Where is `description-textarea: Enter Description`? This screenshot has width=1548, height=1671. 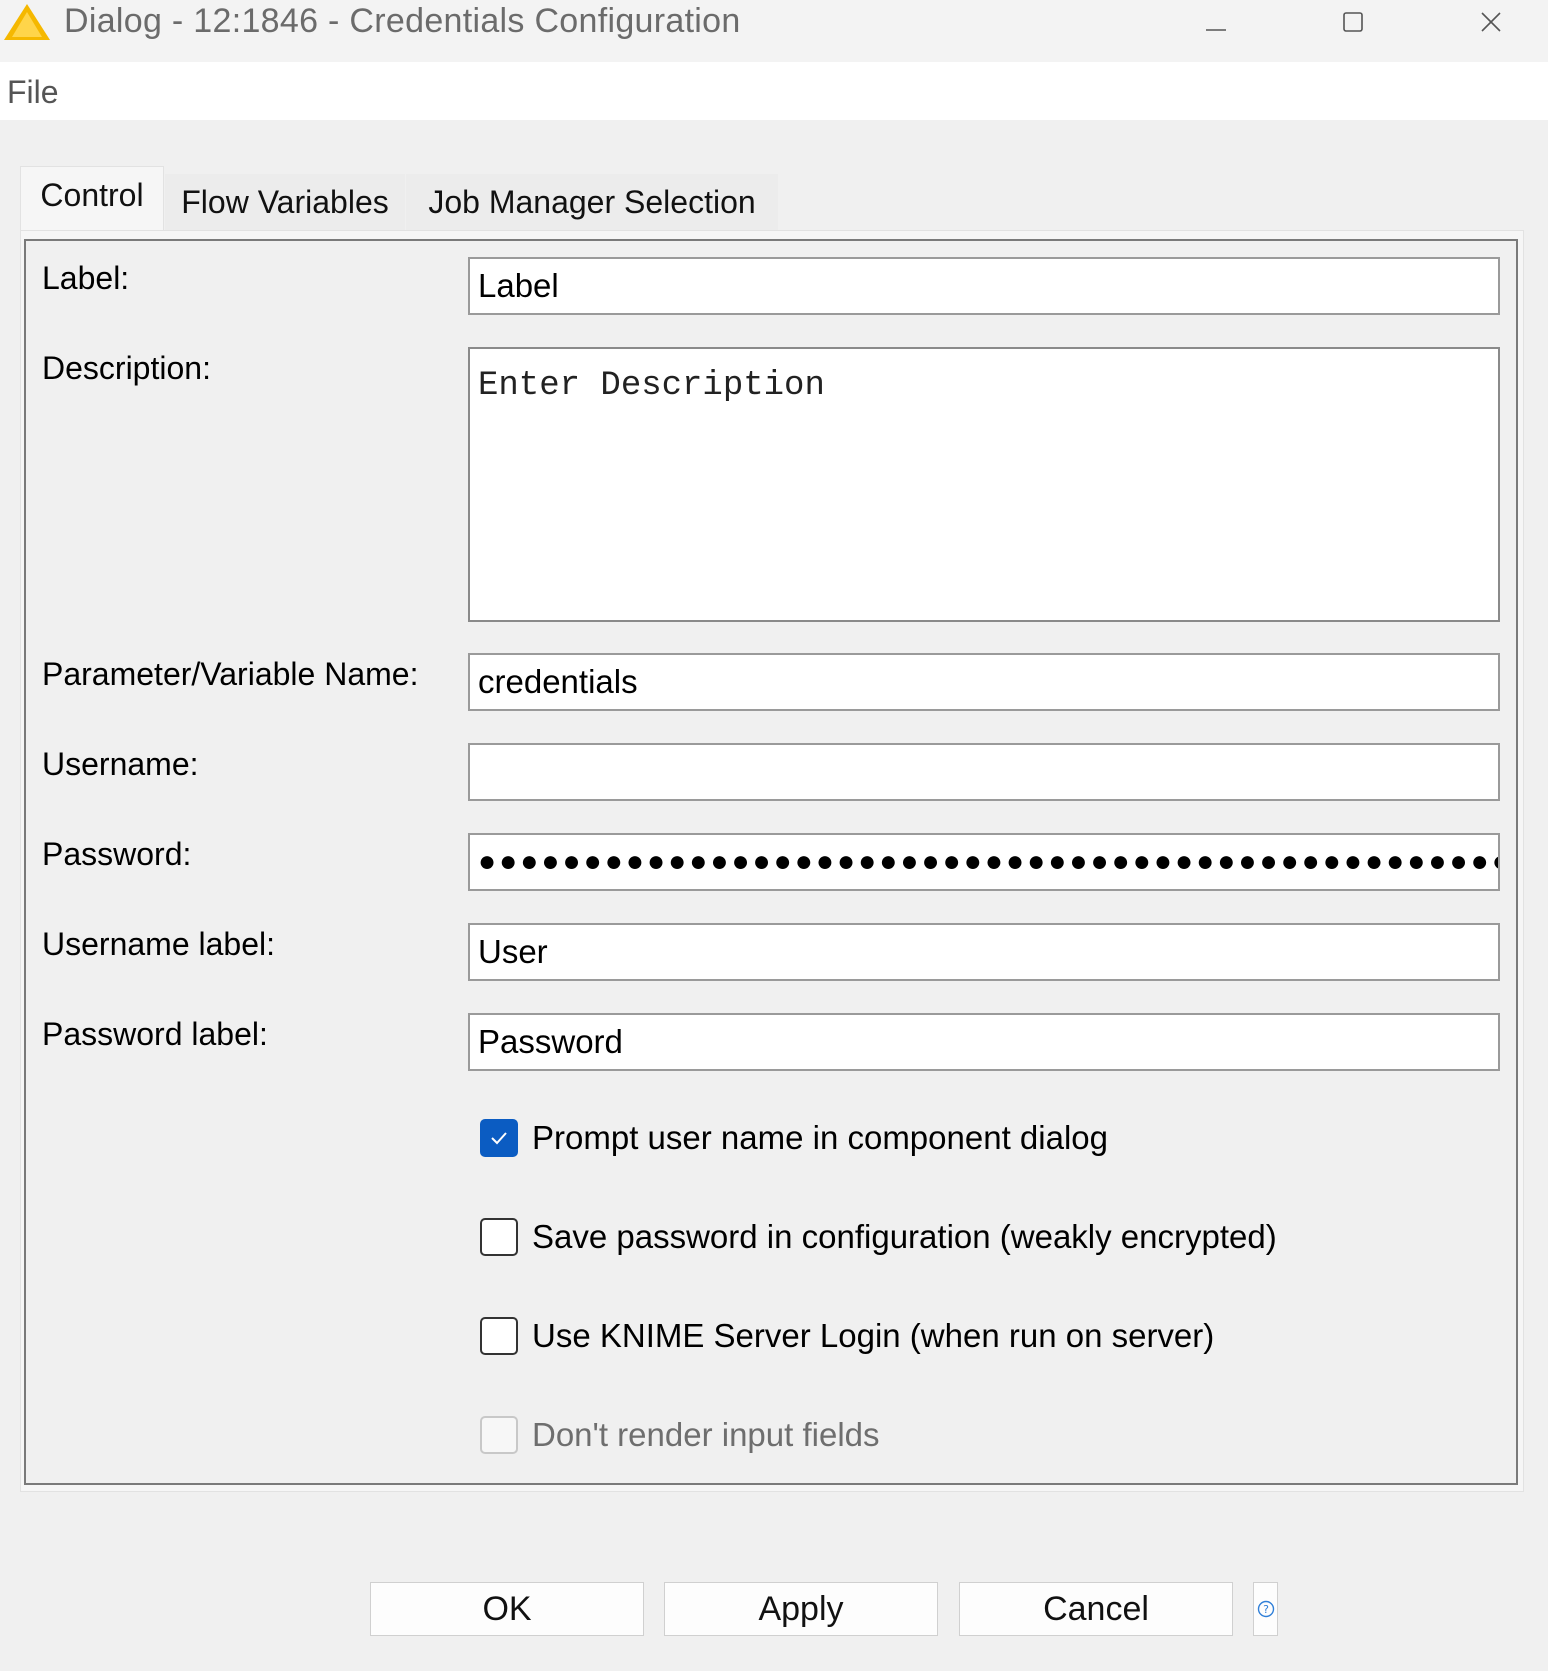 description-textarea: Enter Description is located at coordinates (984, 484).